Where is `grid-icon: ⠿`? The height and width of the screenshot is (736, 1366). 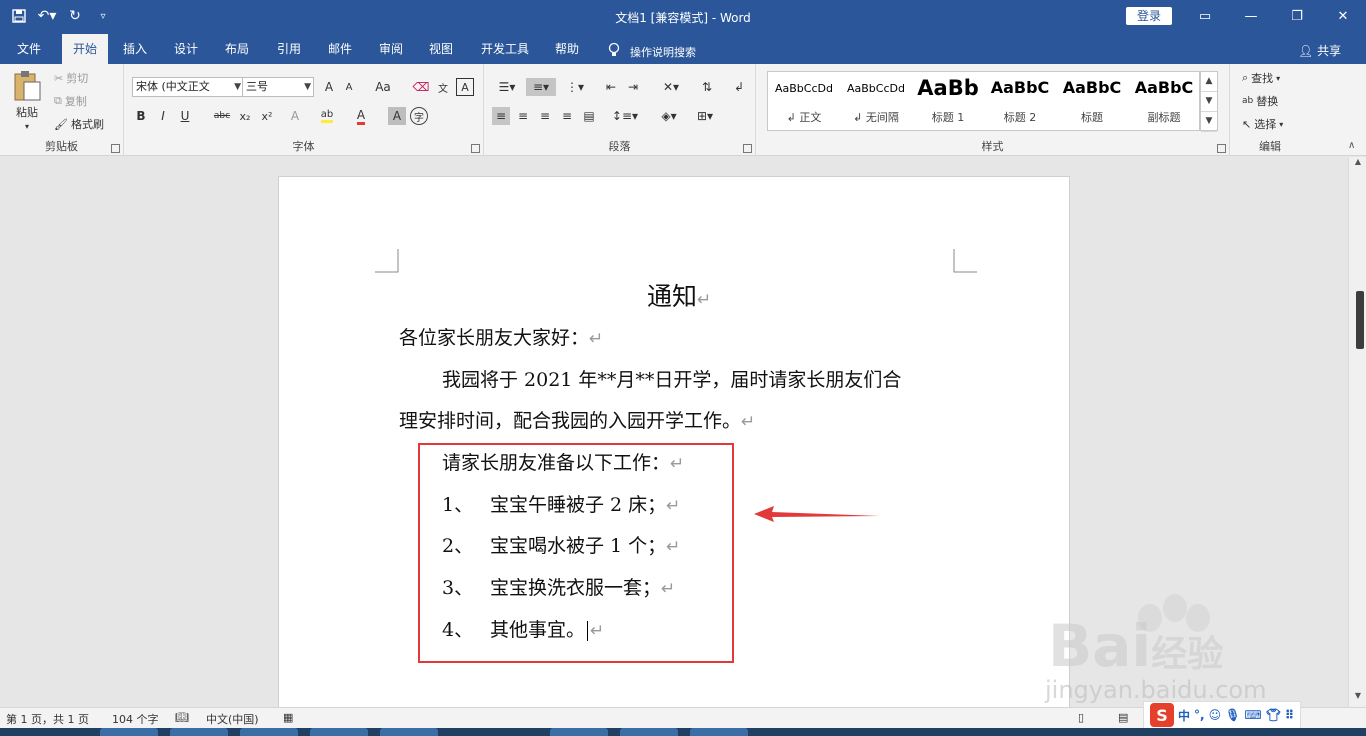 grid-icon: ⠿ is located at coordinates (1289, 715).